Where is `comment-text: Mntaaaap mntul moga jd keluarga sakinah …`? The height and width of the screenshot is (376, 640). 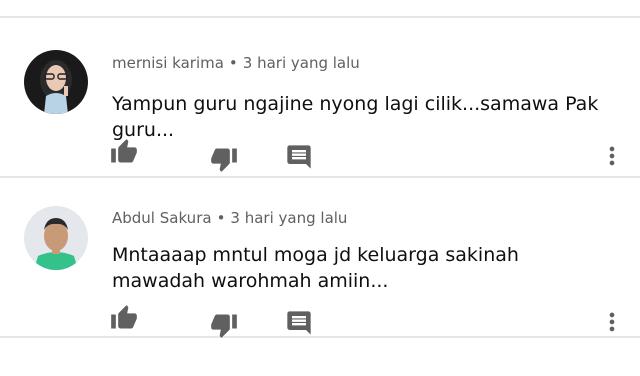 comment-text: Mntaaaap mntul moga jd keluarga sakinah … is located at coordinates (315, 268).